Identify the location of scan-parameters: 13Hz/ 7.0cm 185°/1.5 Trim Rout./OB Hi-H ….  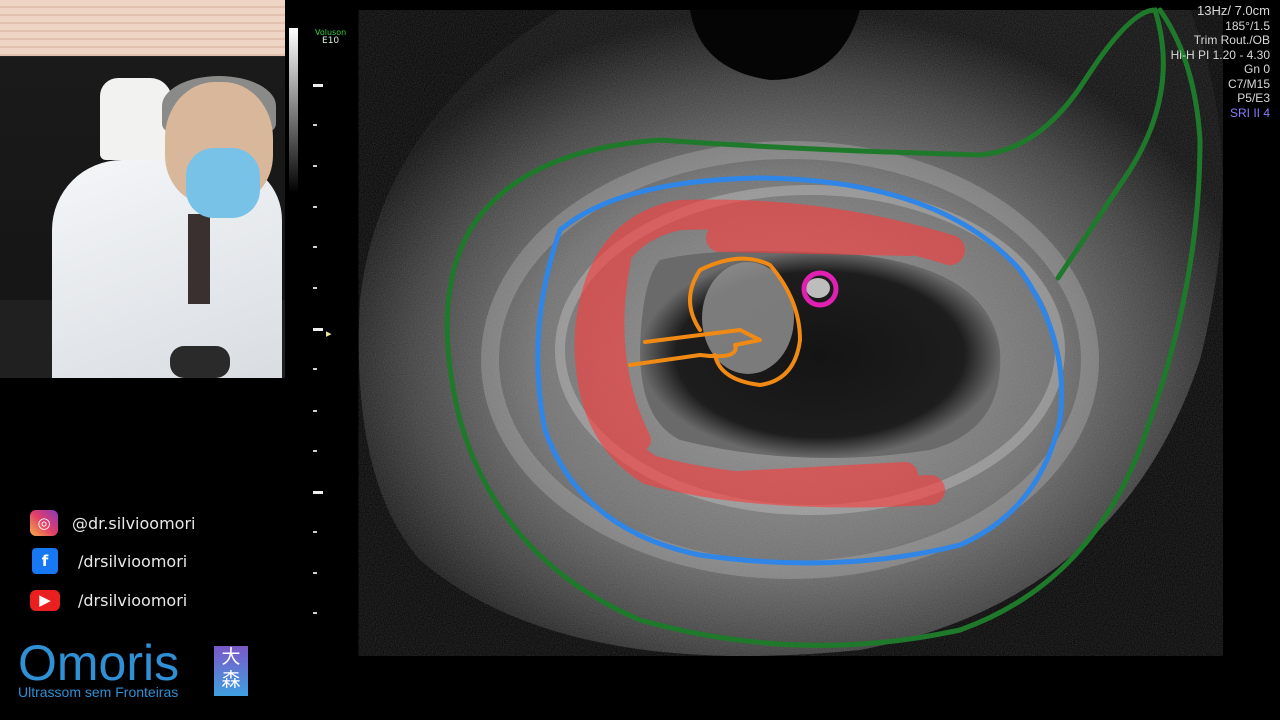
(1220, 61).